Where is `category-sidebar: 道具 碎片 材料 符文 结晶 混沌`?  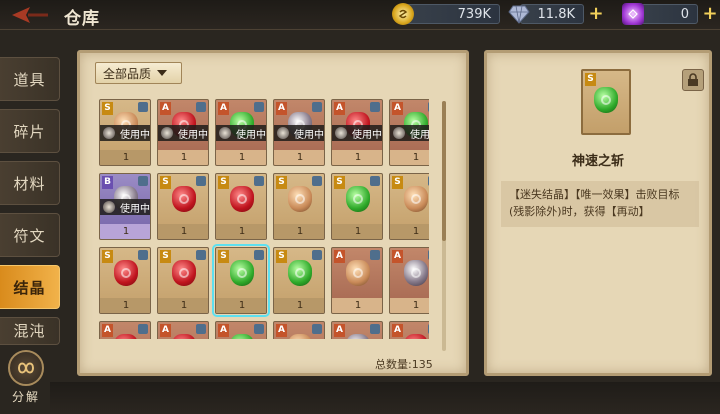
category-sidebar: 道具 碎片 材料 符文 结晶 混沌 is located at coordinates (31, 193).